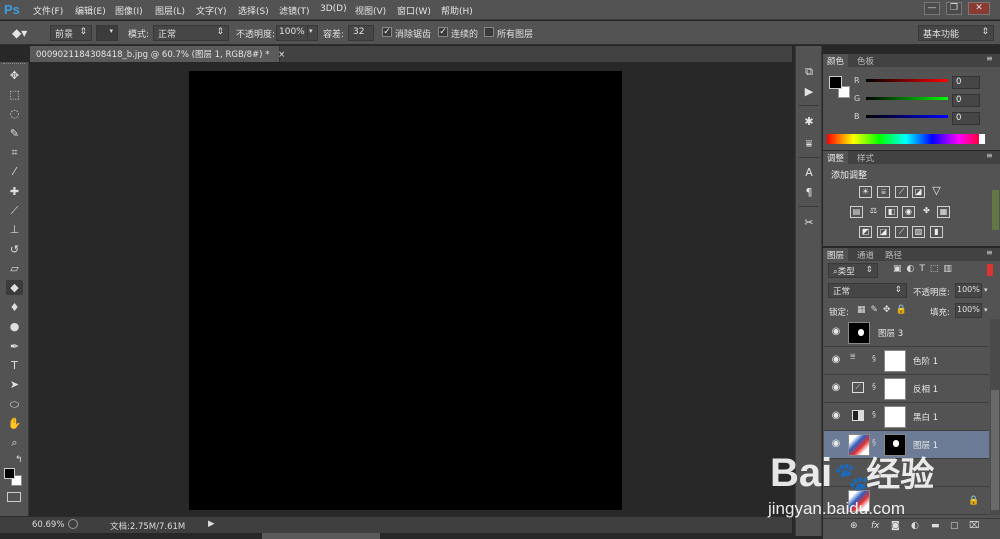 Image resolution: width=1000 pixels, height=539 pixels. What do you see at coordinates (901, 232) in the screenshot?
I see `threshold-adjust-icon: ⟋` at bounding box center [901, 232].